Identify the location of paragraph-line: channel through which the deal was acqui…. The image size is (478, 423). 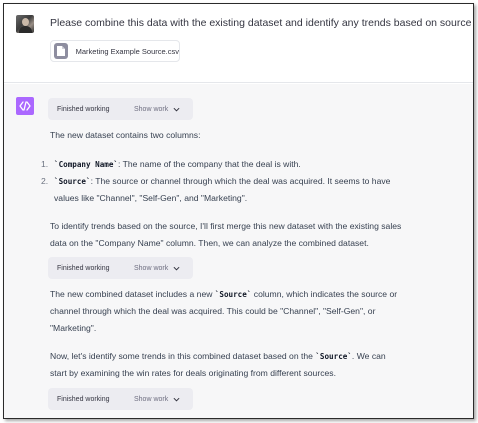
(213, 311).